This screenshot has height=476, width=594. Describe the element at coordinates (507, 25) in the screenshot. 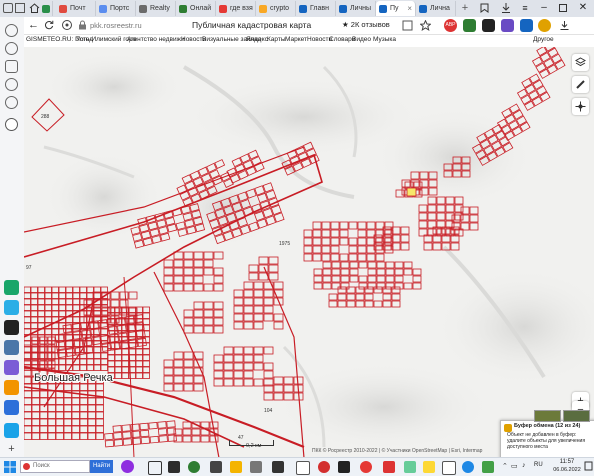

I see `extension-icon-purple` at that location.